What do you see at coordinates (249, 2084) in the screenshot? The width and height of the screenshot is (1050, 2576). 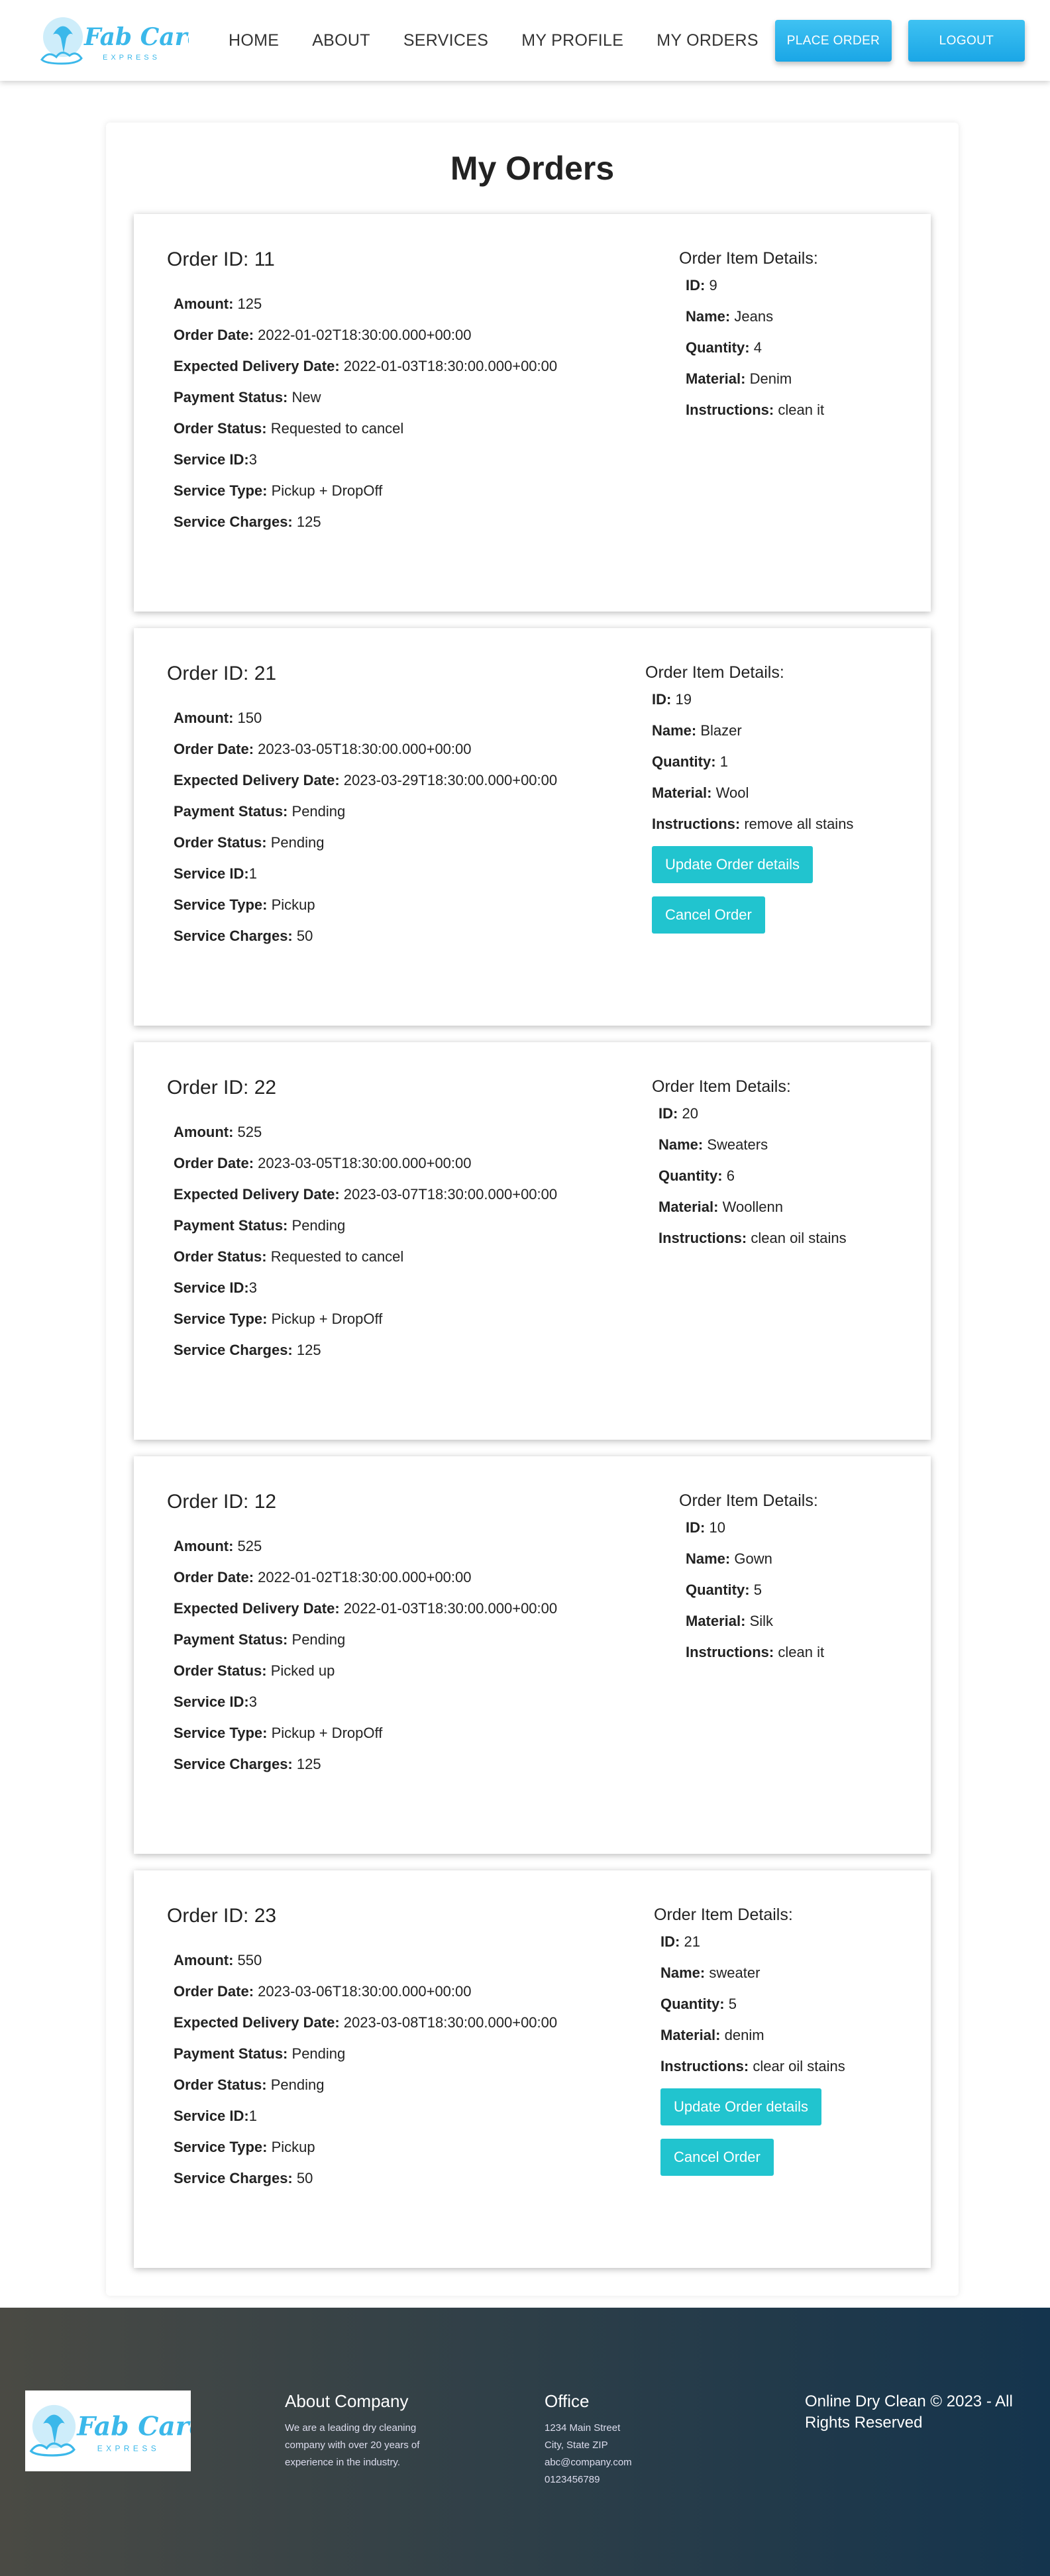 I see `order-status-field: Order Status: Pending` at bounding box center [249, 2084].